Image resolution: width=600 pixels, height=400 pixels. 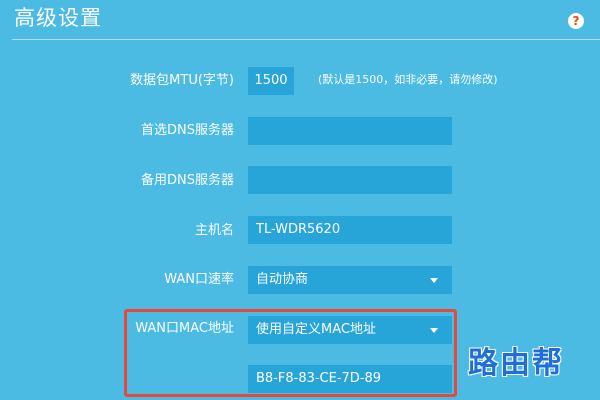 I want to click on primary-dns-label: 首选DNS服务器, so click(x=187, y=130).